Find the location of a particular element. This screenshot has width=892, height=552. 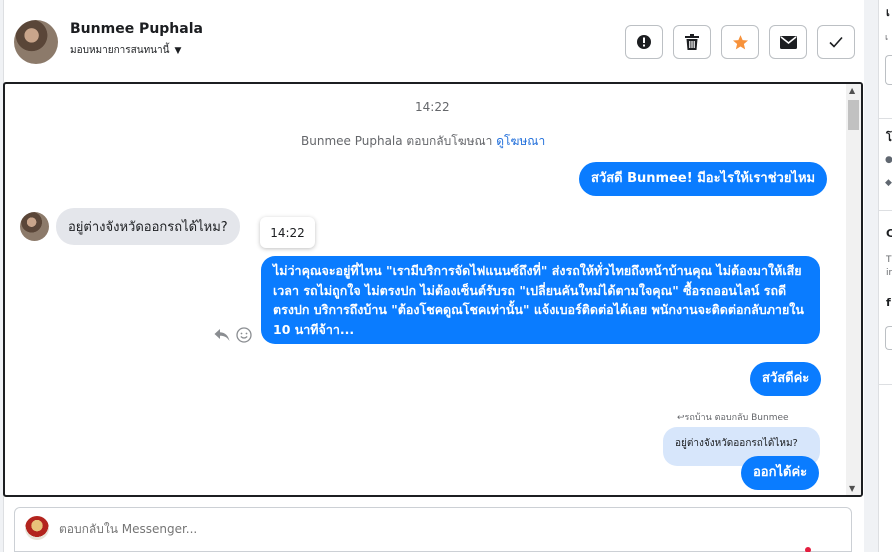

message-time-tooltip: 14:22 is located at coordinates (287, 232).